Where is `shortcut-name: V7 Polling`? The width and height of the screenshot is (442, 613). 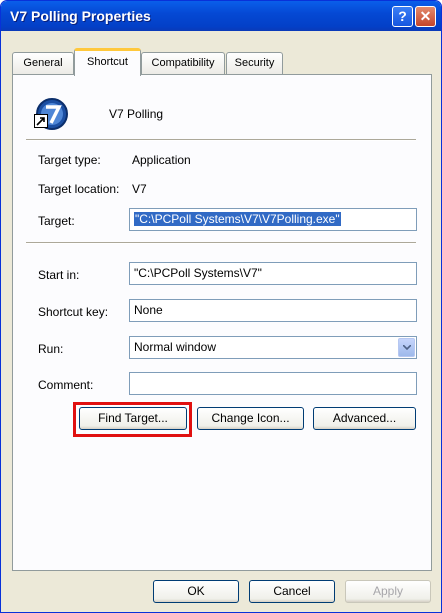
shortcut-name: V7 Polling is located at coordinates (136, 114).